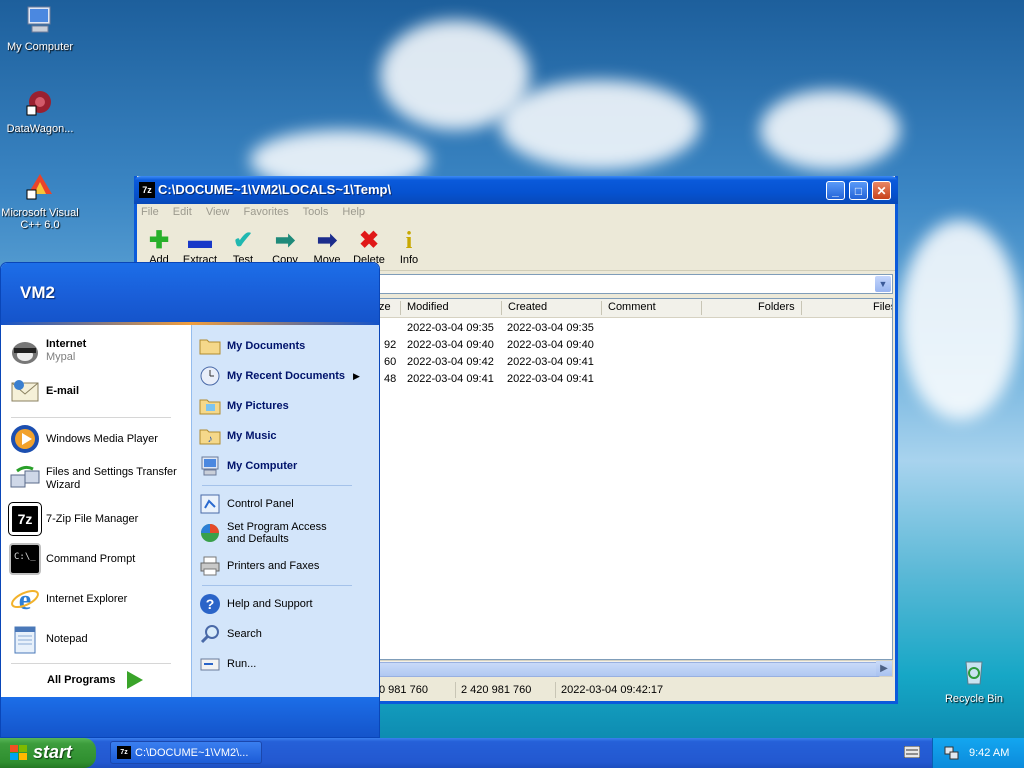 This screenshot has width=1024, height=768. Describe the element at coordinates (428, 307) in the screenshot. I see `column-modified: Modified` at that location.